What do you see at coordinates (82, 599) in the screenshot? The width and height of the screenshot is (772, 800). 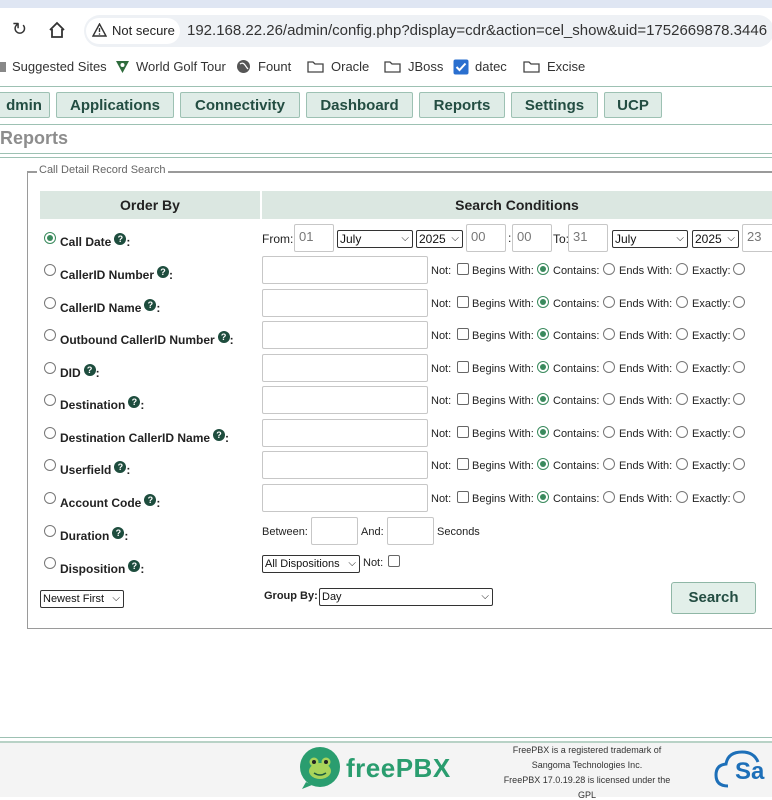 I see `sort-order-select: Newest First ⌵` at bounding box center [82, 599].